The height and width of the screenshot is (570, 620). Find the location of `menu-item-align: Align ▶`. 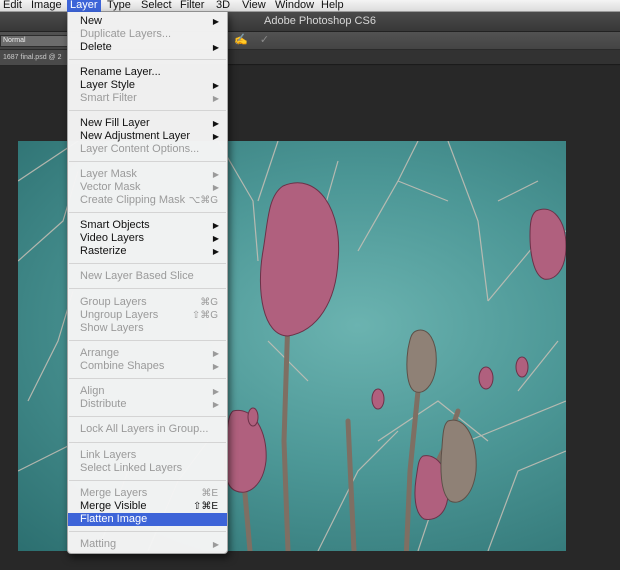

menu-item-align: Align ▶ is located at coordinates (147, 391).